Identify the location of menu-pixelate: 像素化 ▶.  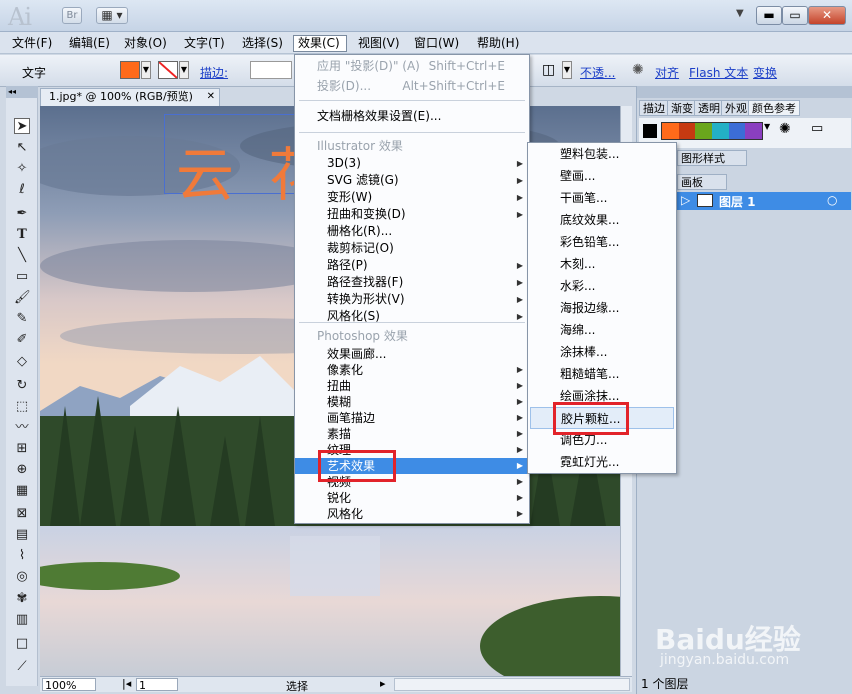
(412, 370).